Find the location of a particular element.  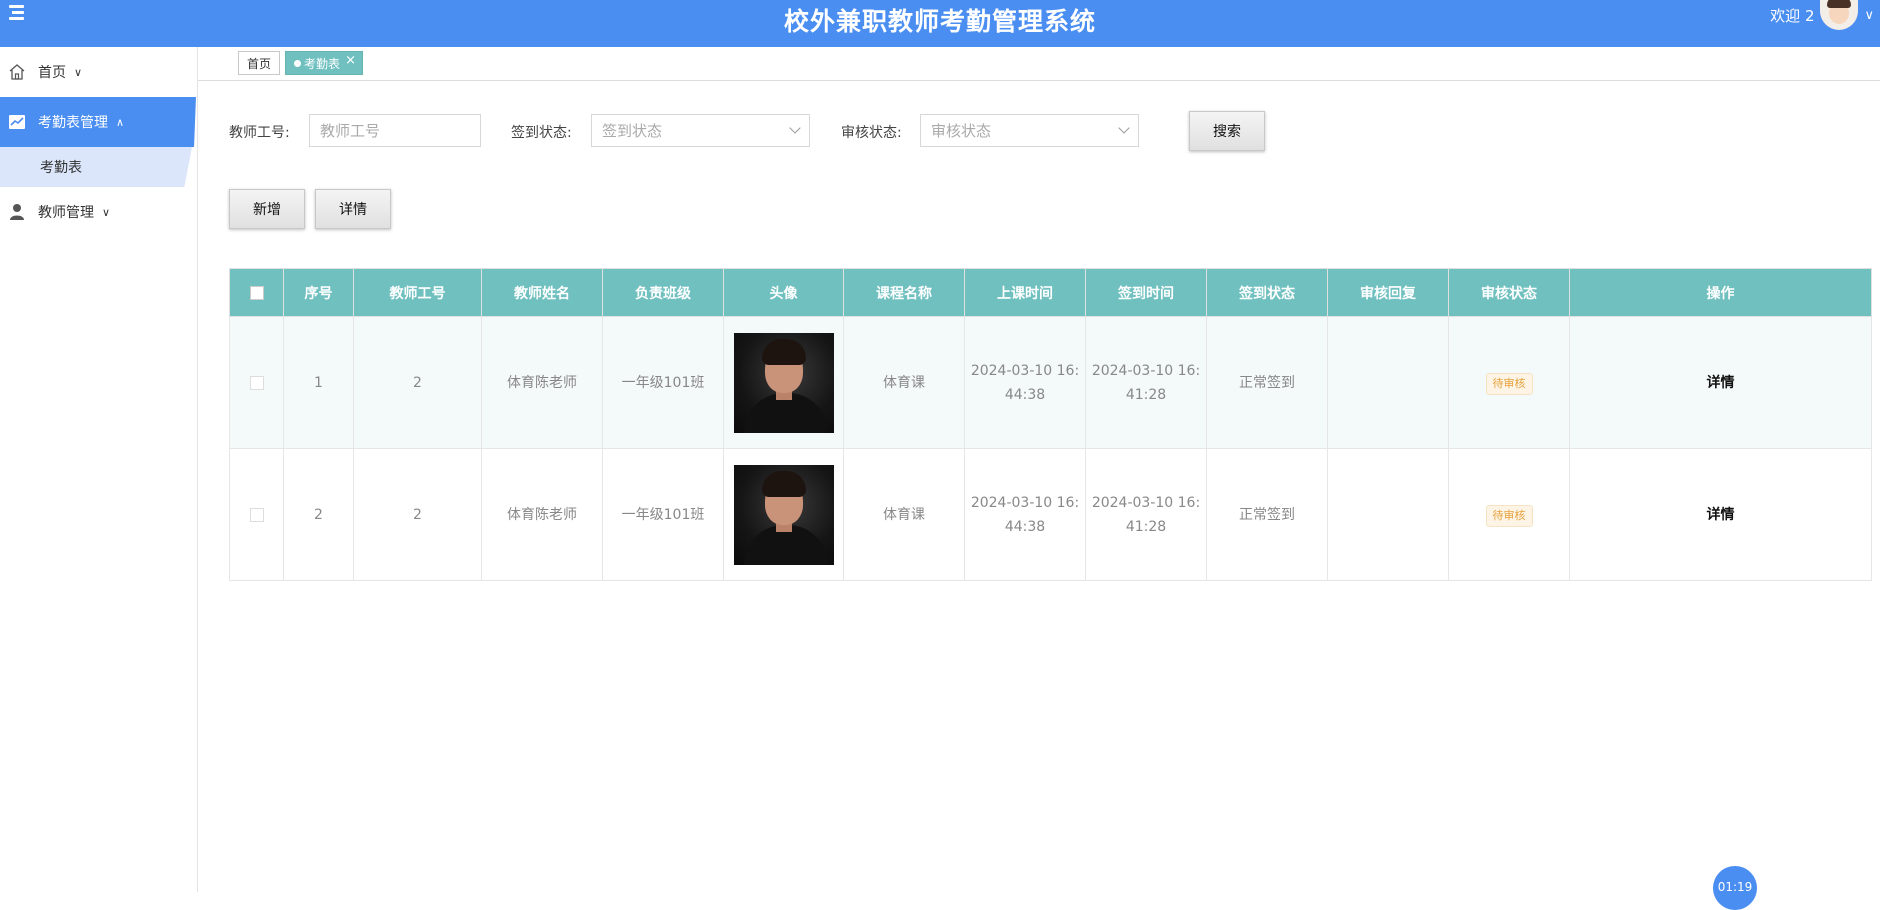

teacher-no-input: 教师工号 is located at coordinates (395, 130).